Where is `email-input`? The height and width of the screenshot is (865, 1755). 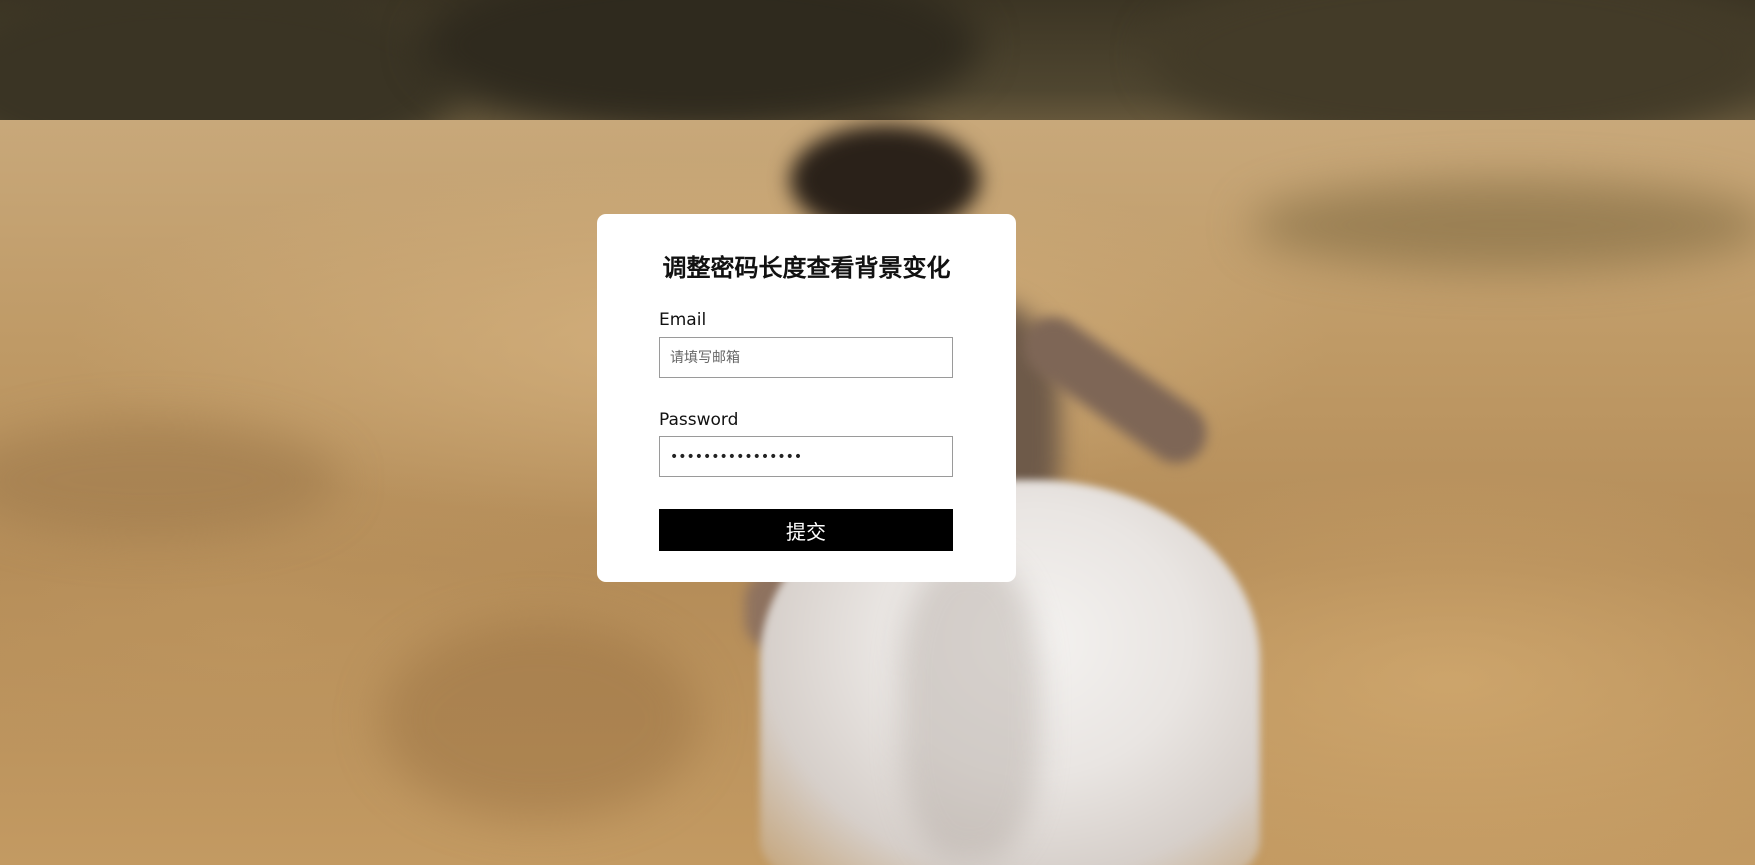
email-input is located at coordinates (806, 357).